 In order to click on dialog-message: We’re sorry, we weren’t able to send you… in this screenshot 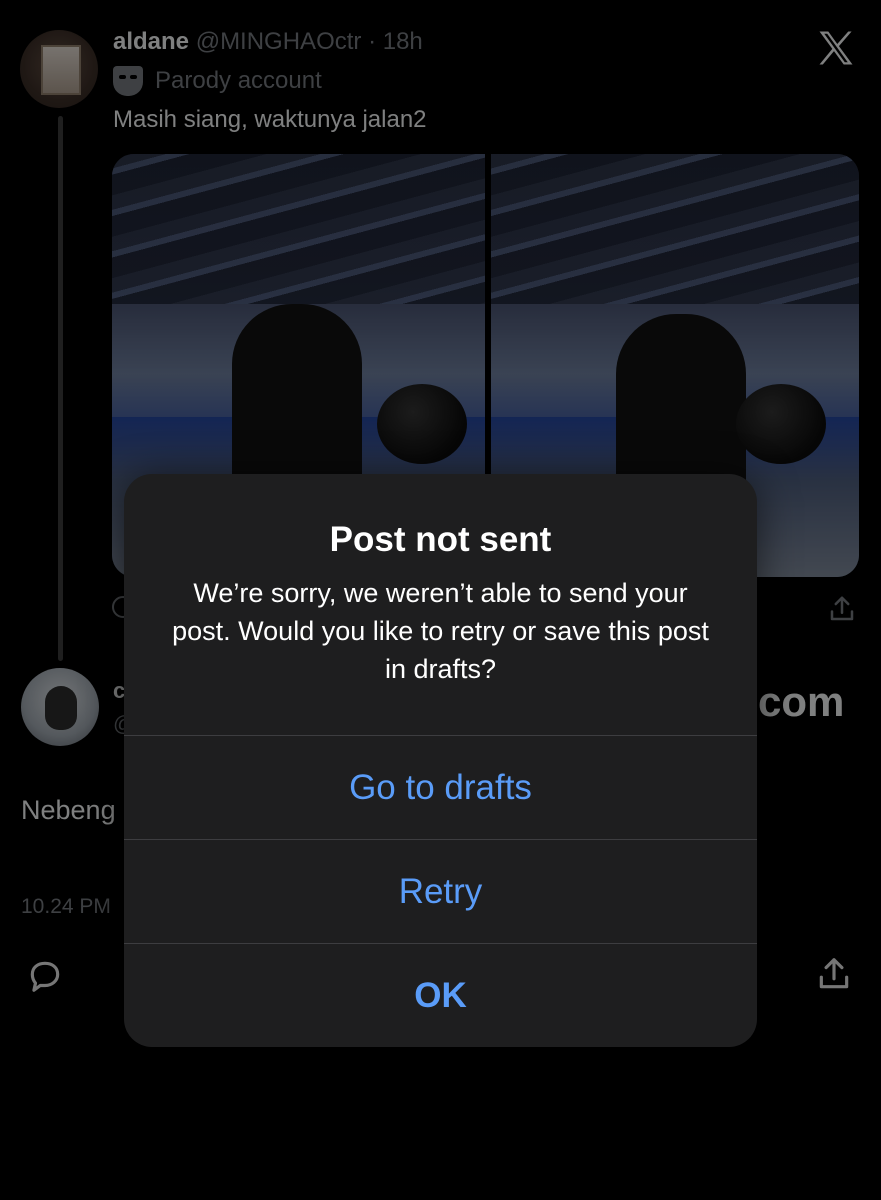, I will do `click(440, 631)`.